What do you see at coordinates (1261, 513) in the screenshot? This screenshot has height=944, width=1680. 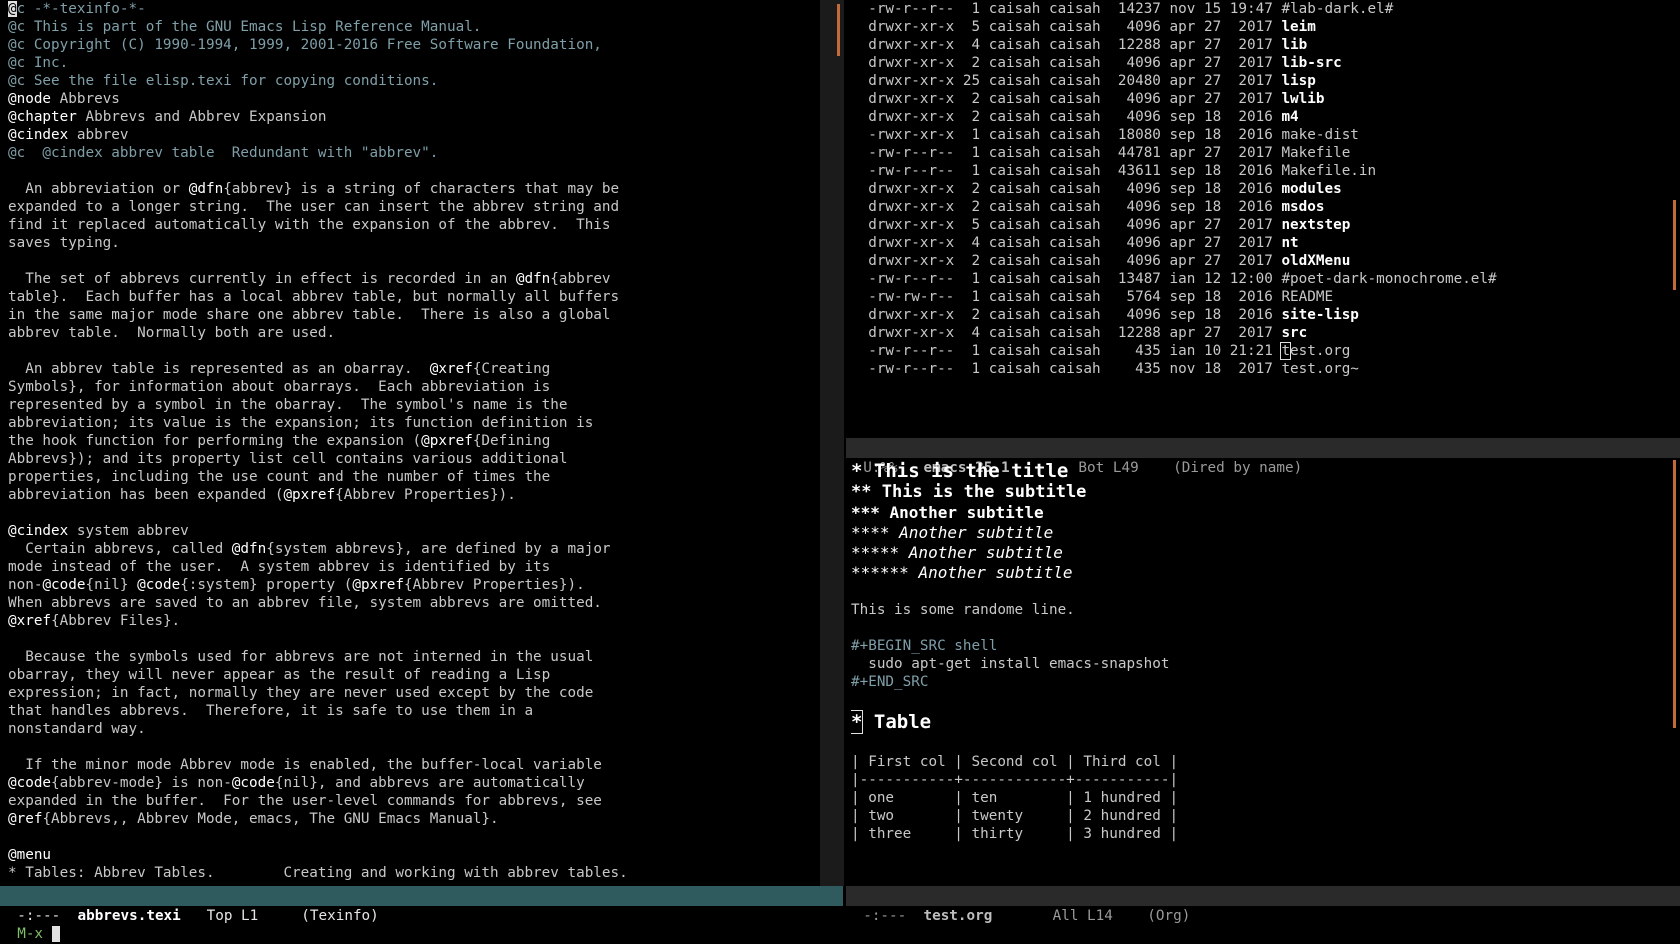 I see `org-heading: *** Another subtitle` at bounding box center [1261, 513].